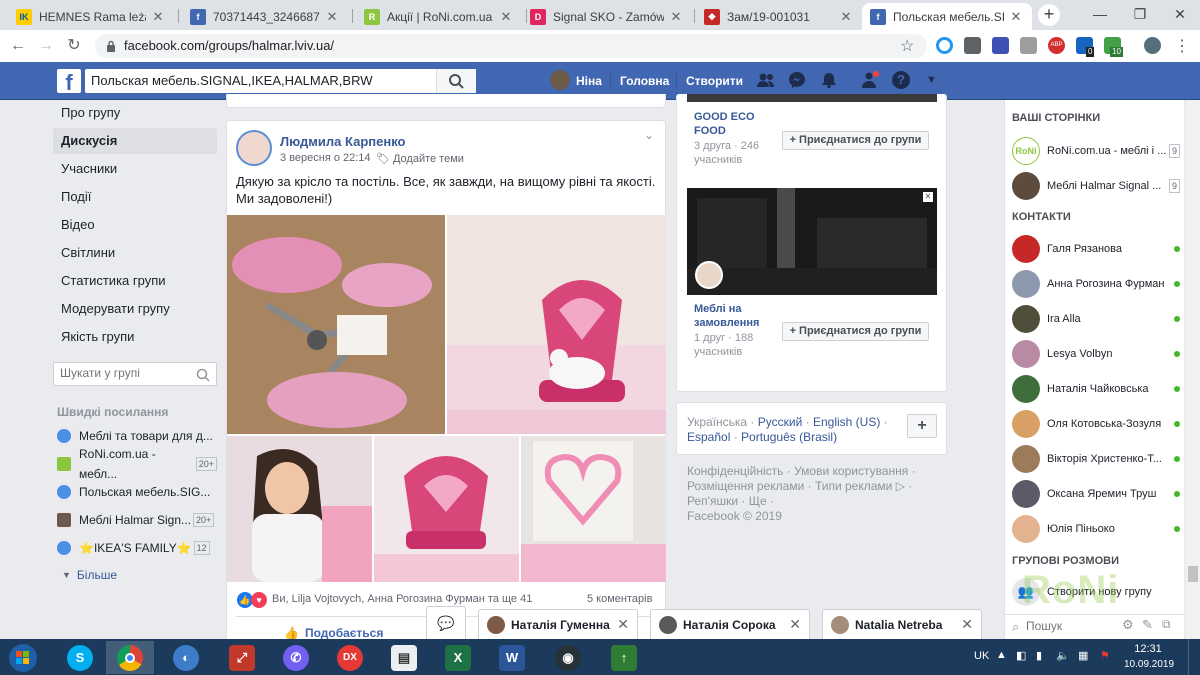 The width and height of the screenshot is (1200, 675). What do you see at coordinates (734, 316) in the screenshot?
I see `suggested-group-name: Меблі на замовлення` at bounding box center [734, 316].